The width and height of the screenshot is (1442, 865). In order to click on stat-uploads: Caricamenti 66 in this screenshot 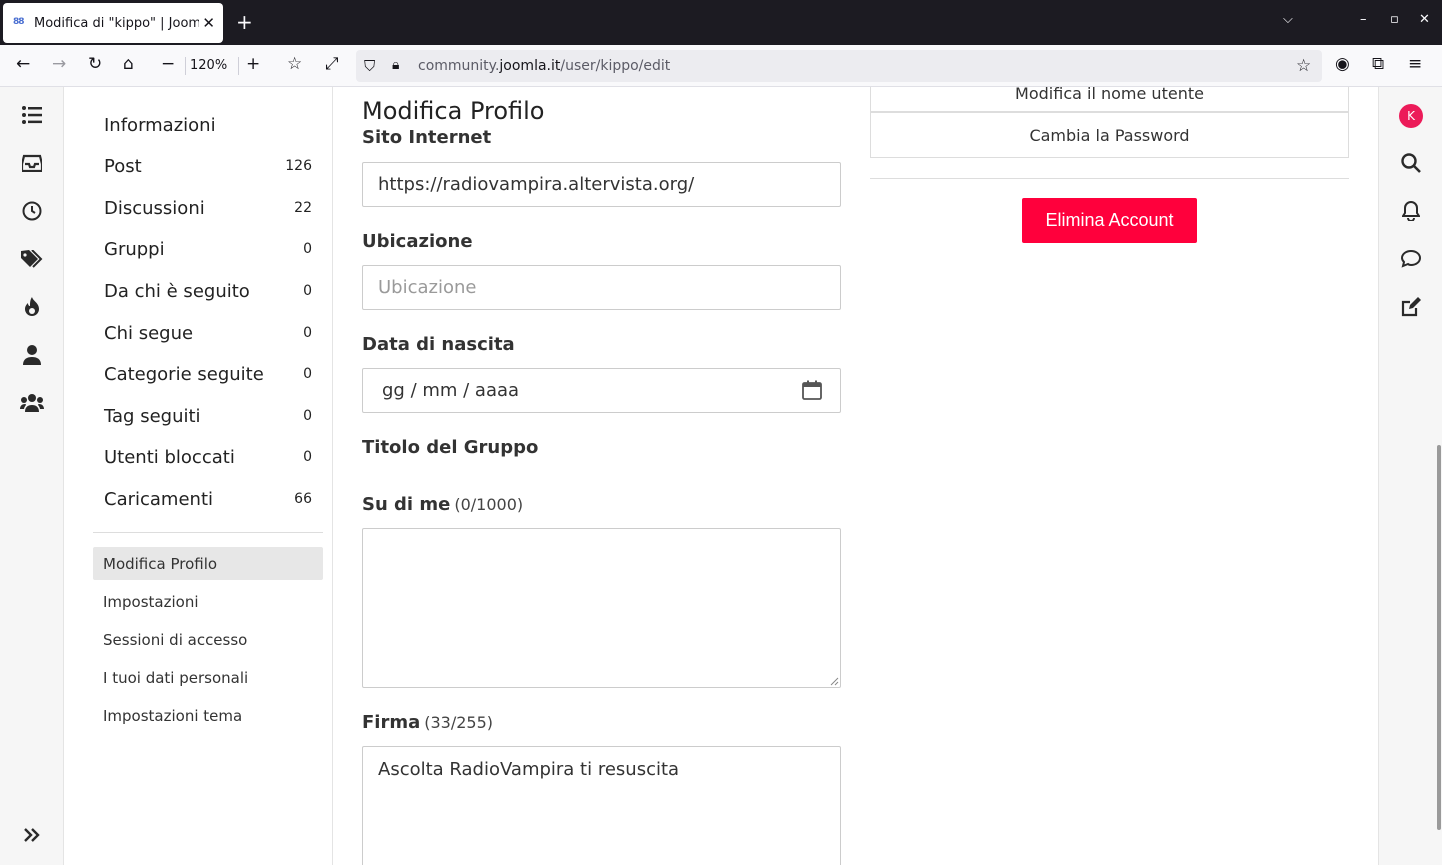, I will do `click(208, 499)`.